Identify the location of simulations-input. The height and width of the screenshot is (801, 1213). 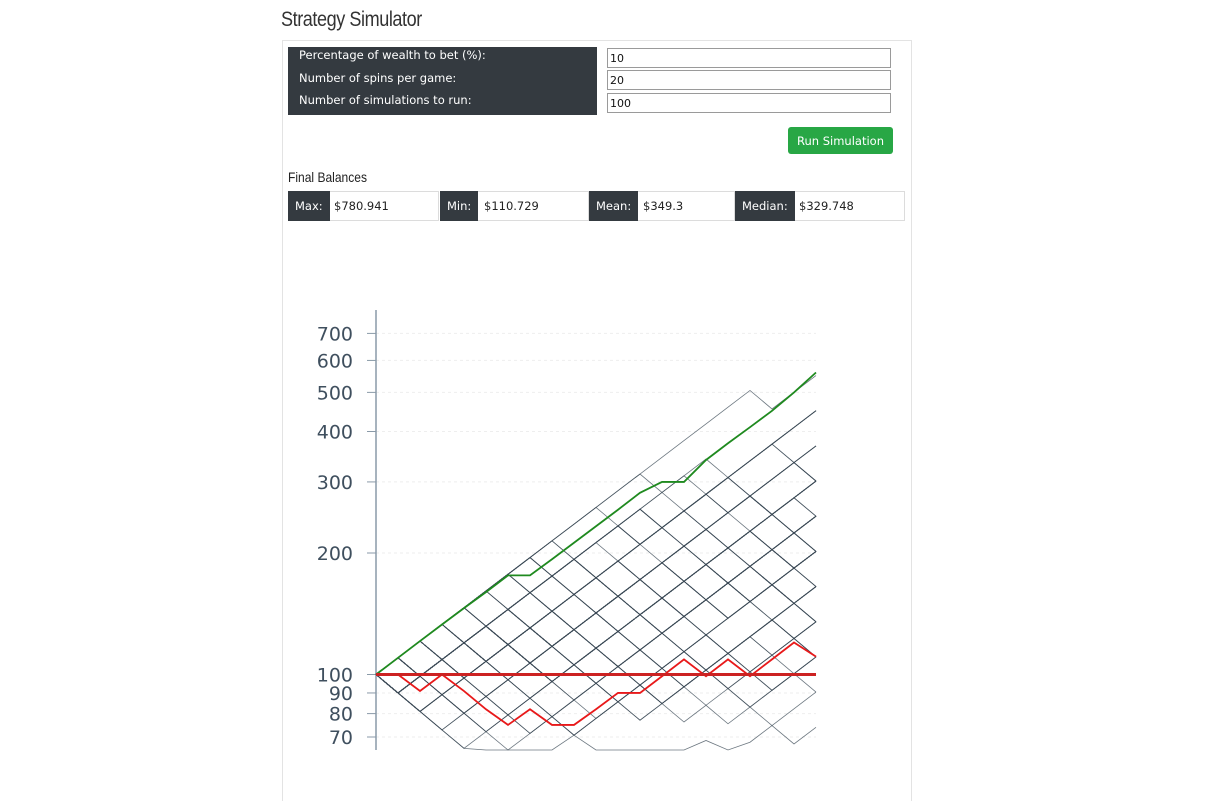
(749, 103).